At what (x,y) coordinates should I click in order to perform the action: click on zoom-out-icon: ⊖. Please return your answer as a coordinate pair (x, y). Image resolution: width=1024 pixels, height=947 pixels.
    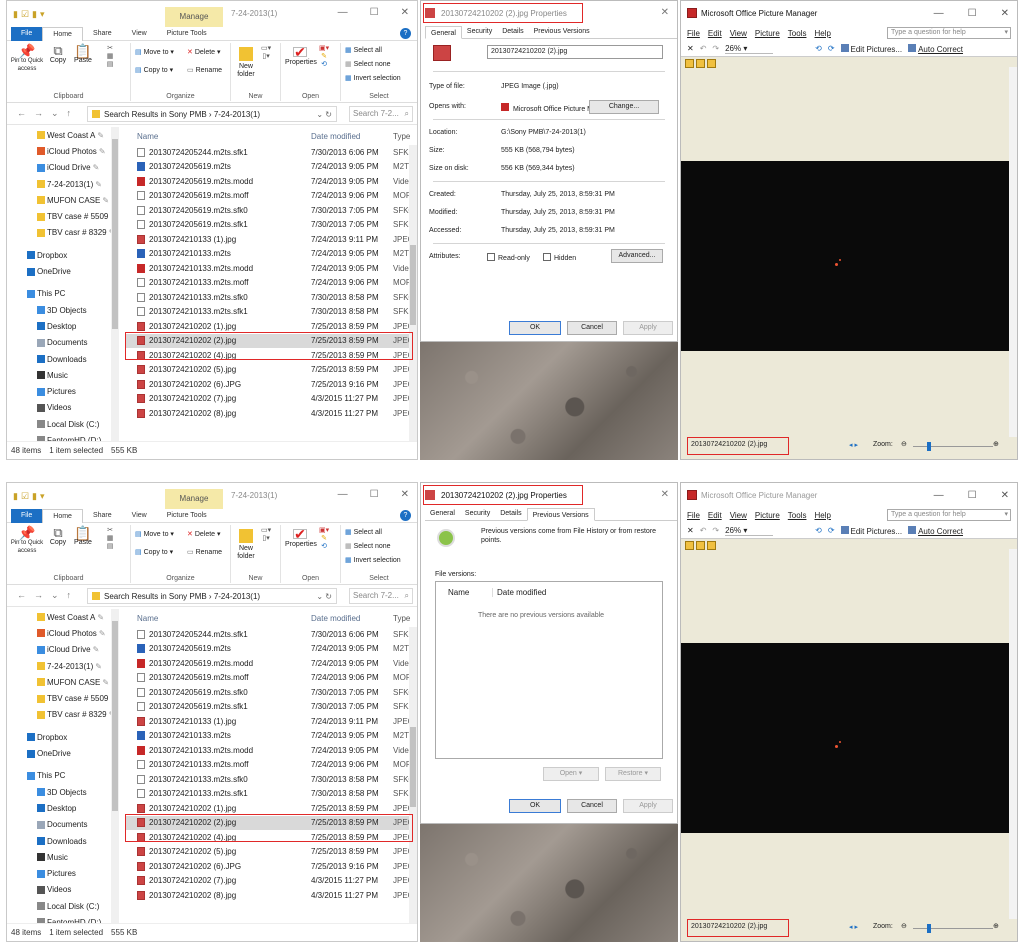
    Looking at the image, I should click on (904, 926).